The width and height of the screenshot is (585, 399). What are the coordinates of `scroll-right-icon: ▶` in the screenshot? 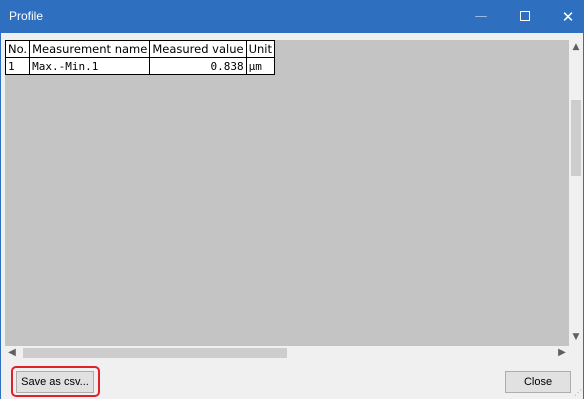 It's located at (562, 353).